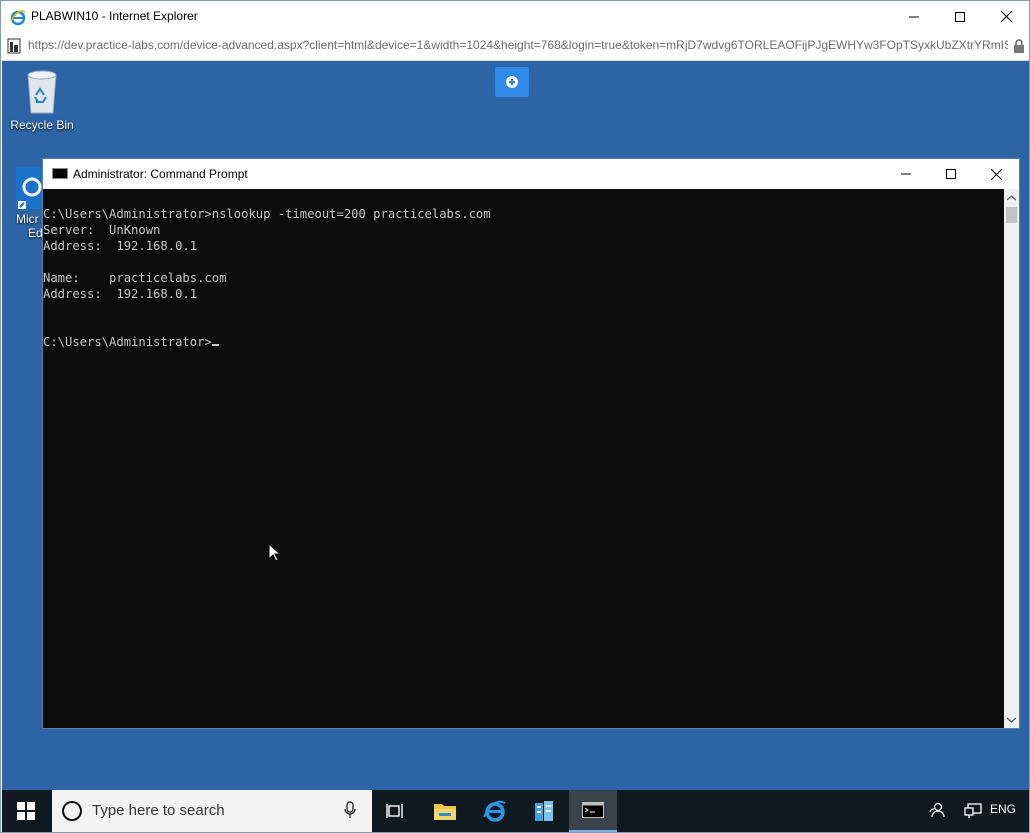 The image size is (1030, 833). I want to click on file-explorer-button, so click(445, 811).